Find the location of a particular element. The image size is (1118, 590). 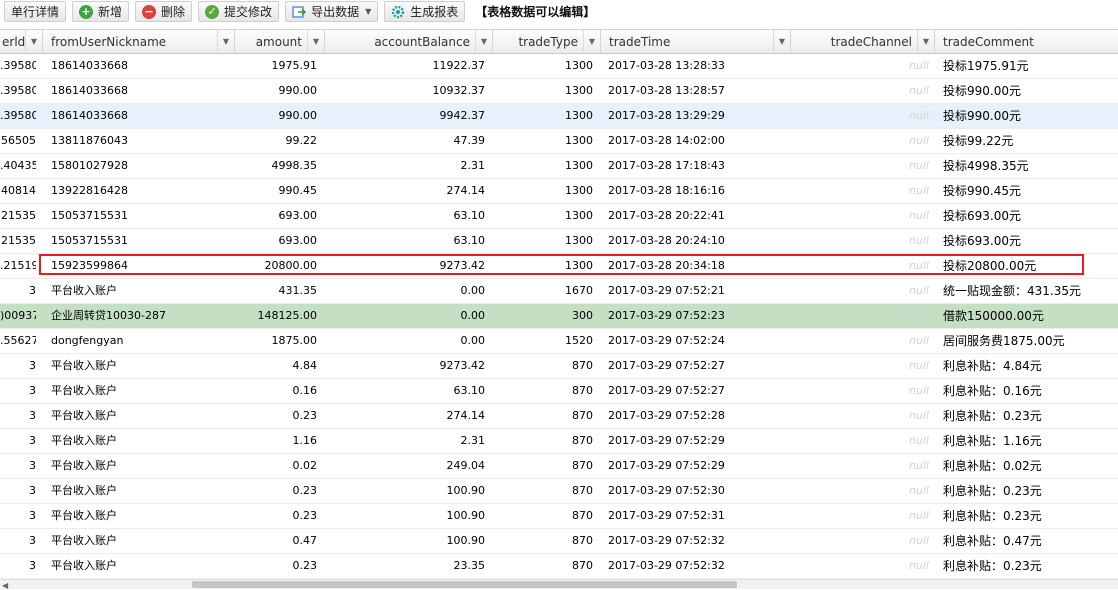

cell-tradetime: 2017-03-28 20:22:41 is located at coordinates (698, 216).